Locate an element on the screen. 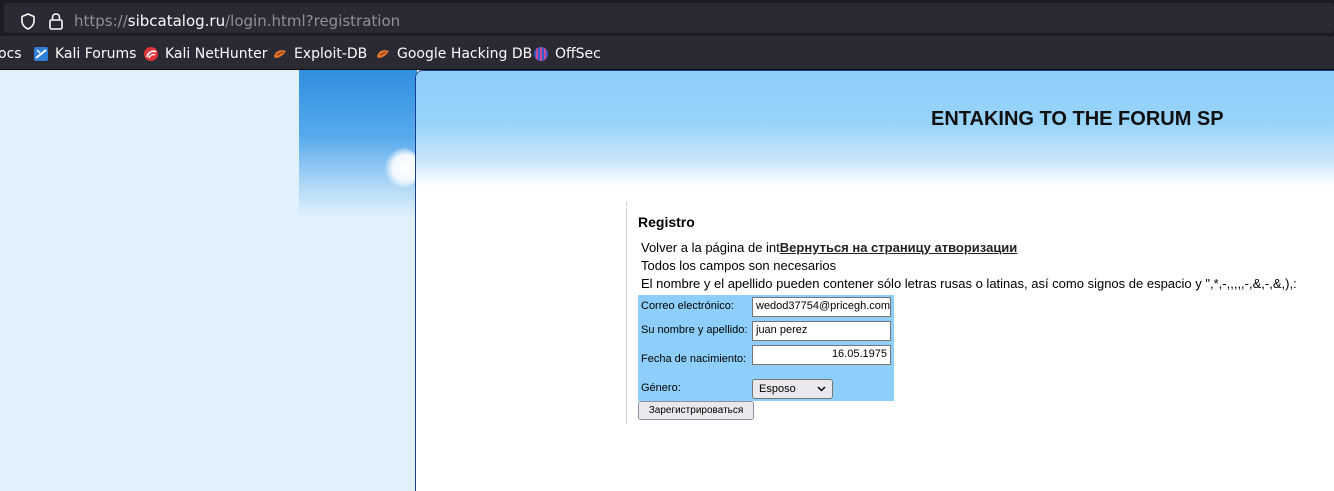  kali-forums-icon is located at coordinates (41, 54).